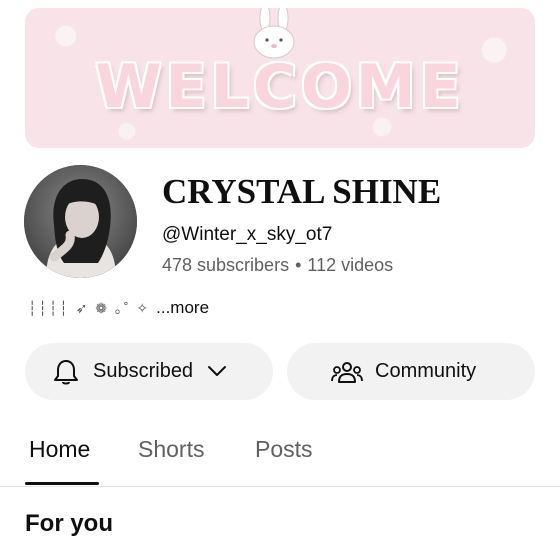 The width and height of the screenshot is (560, 560). Describe the element at coordinates (217, 371) in the screenshot. I see `chevron-down-icon` at that location.